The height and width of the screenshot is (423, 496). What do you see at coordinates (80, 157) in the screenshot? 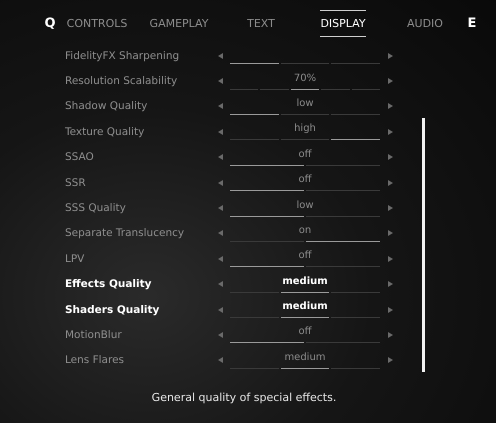
I see `setting-label: SSAO` at bounding box center [80, 157].